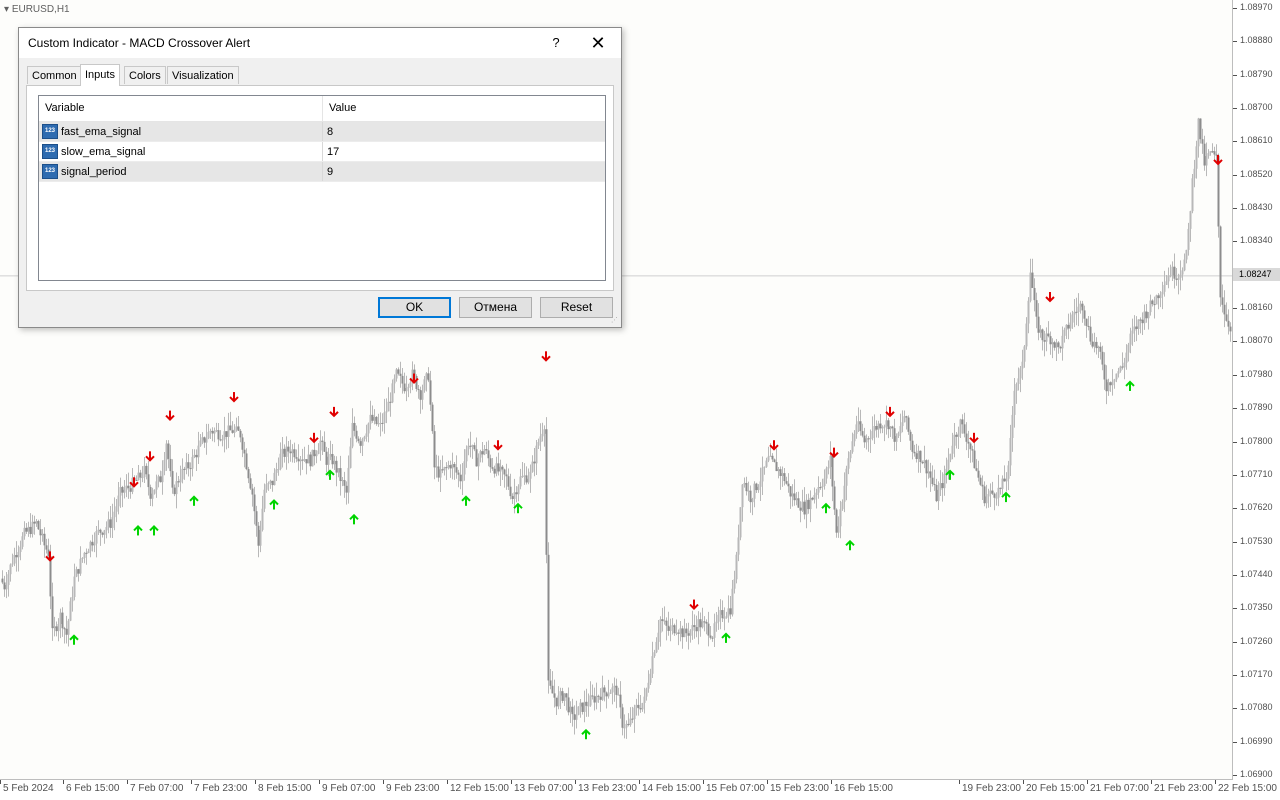 This screenshot has height=800, width=1280. I want to click on tab-visualization: Visualization, so click(203, 75).